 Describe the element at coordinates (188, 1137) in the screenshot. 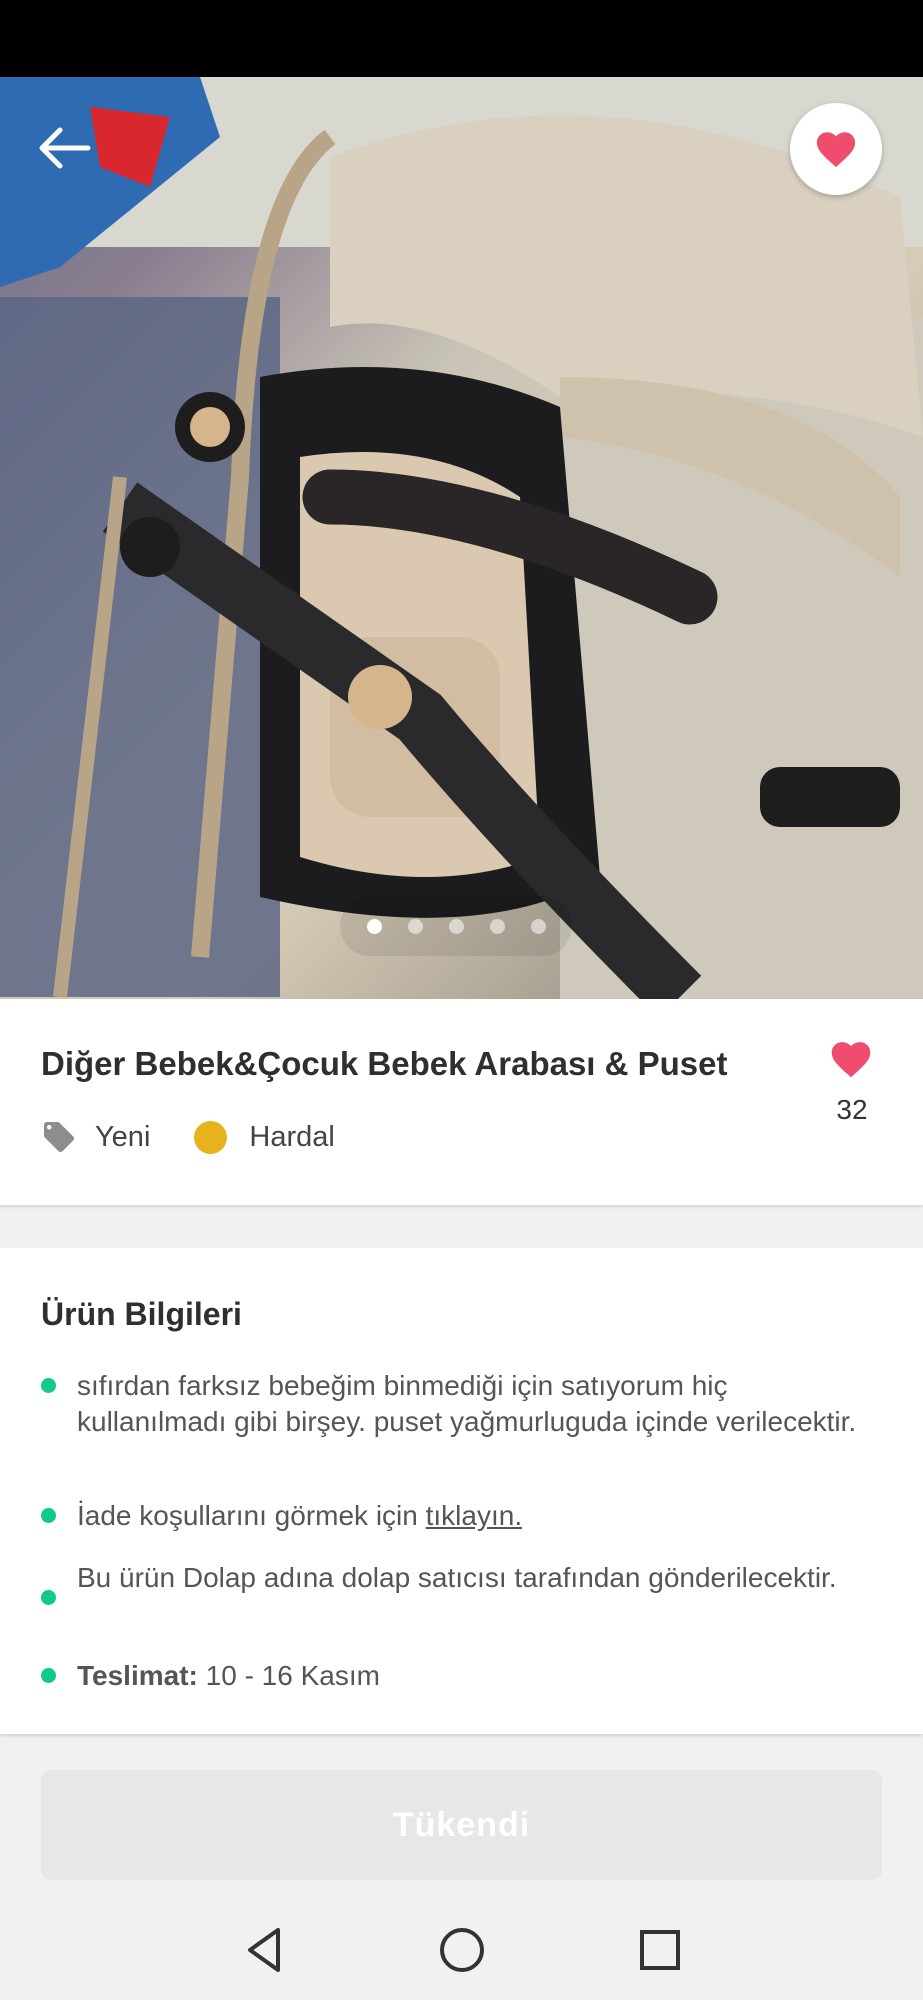

I see `product-attributes: Yeni Hardal` at that location.